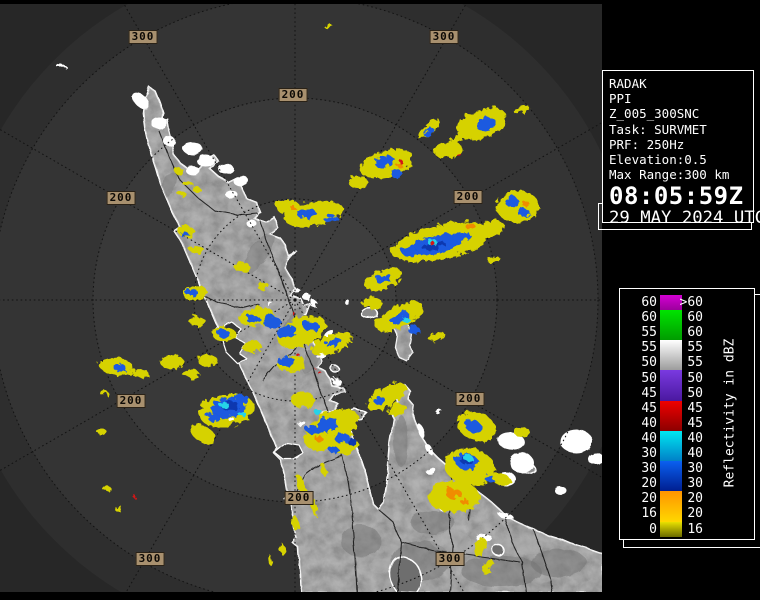  What do you see at coordinates (684, 218) in the screenshot?
I see `scan-date: 29 MAY 2024 UTC` at bounding box center [684, 218].